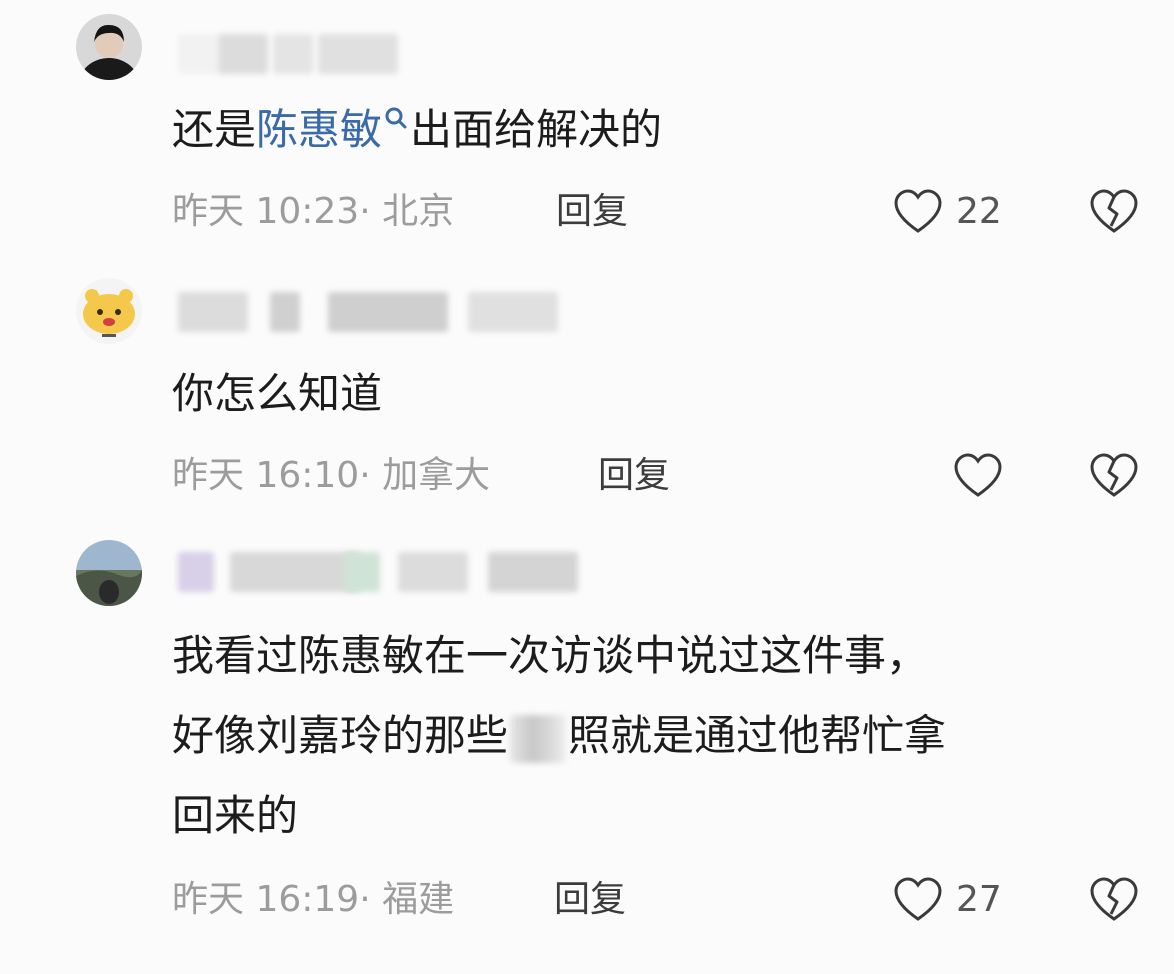 This screenshot has width=1174, height=974. I want to click on search-icon, so click(396, 108).